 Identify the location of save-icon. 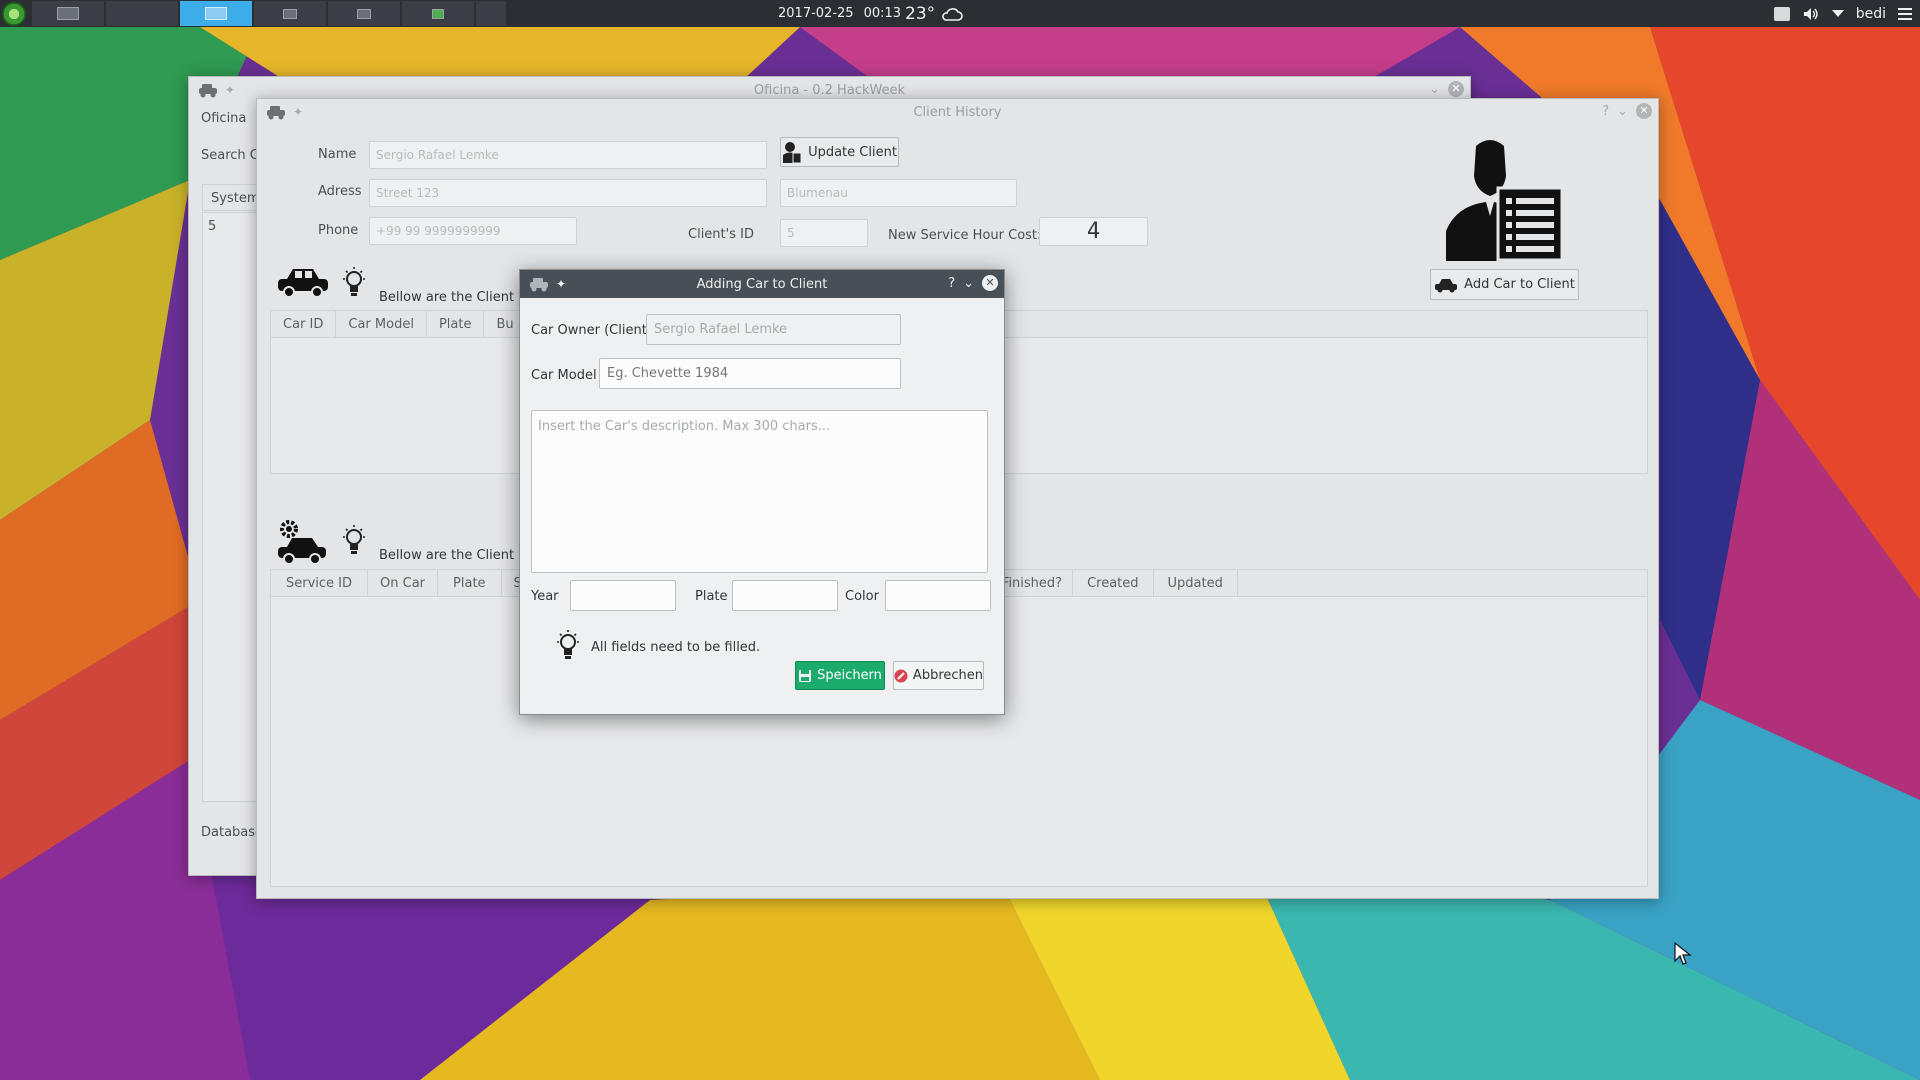
(805, 675).